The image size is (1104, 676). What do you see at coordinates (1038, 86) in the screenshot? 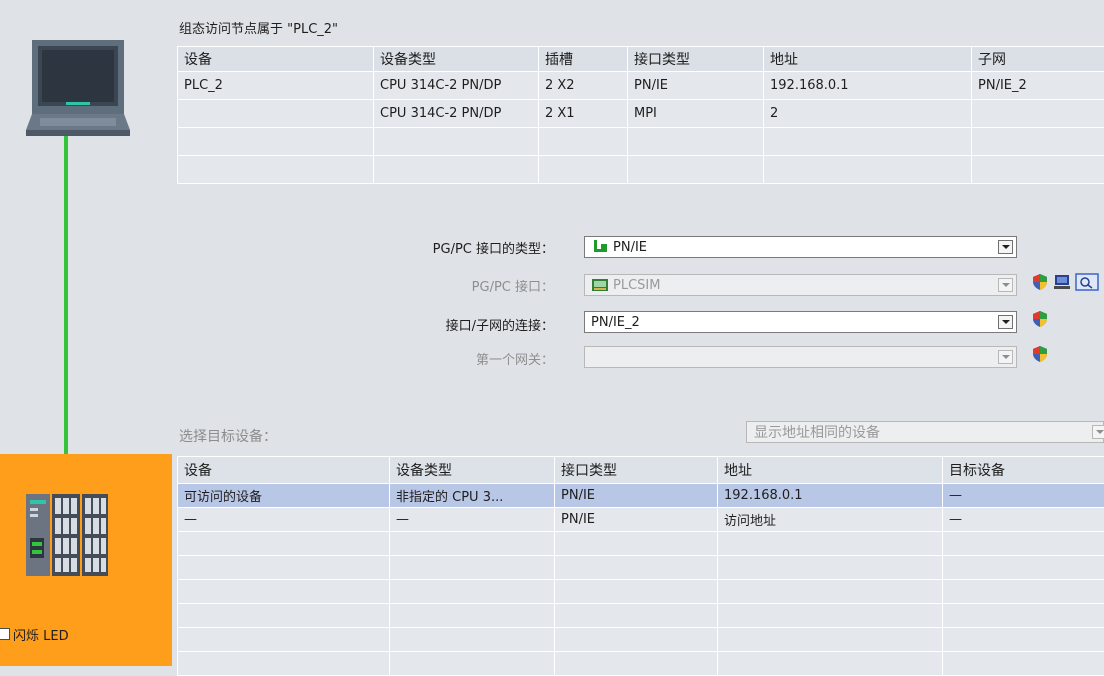
I see `cell-subnet: PN/IE_2` at bounding box center [1038, 86].